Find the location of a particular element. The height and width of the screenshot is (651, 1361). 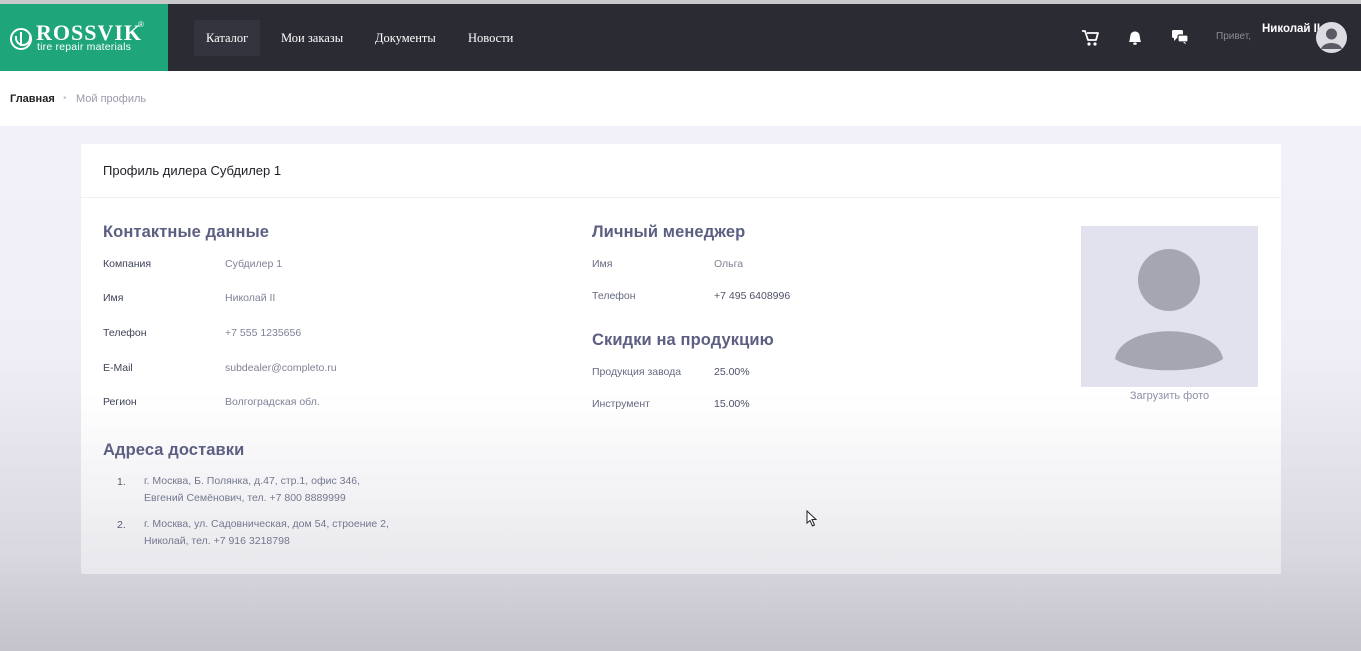

contact-value-phone: +7 555 1235656 is located at coordinates (263, 333).